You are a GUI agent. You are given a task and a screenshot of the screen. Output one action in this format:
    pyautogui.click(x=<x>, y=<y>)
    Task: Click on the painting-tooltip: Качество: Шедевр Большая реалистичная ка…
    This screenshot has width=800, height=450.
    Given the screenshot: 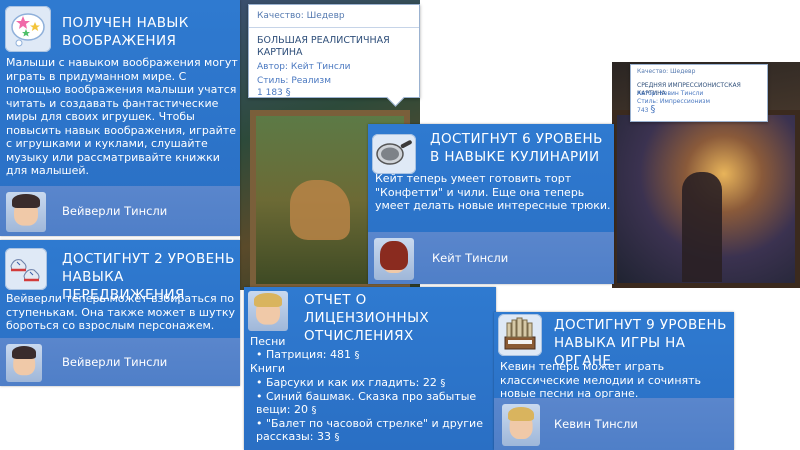 What is the action you would take?
    pyautogui.click(x=334, y=55)
    